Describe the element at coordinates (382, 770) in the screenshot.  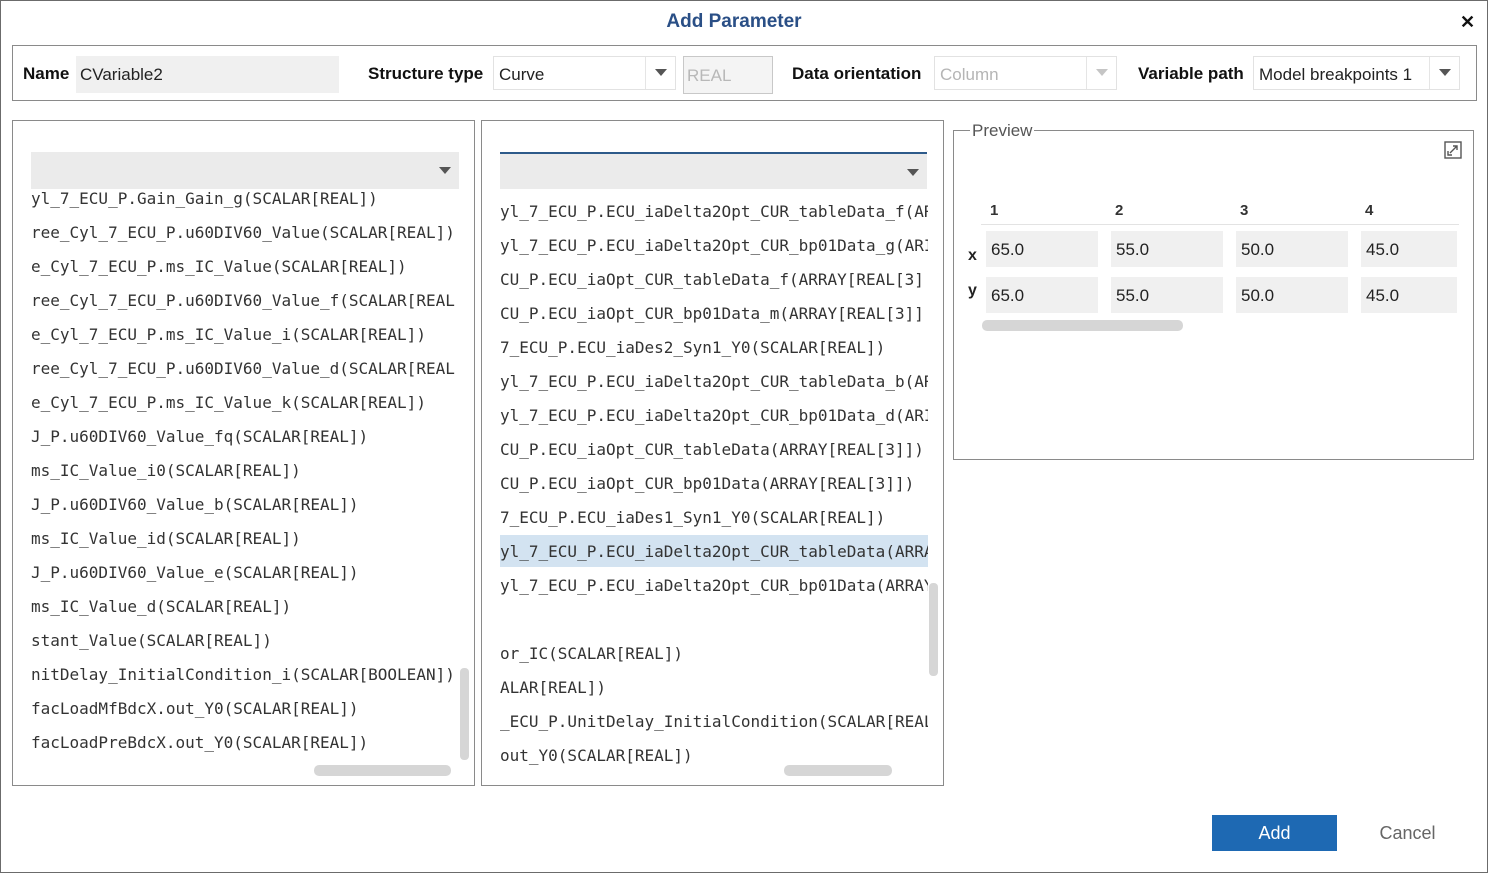
I see `left-horizontal-scrollbar` at that location.